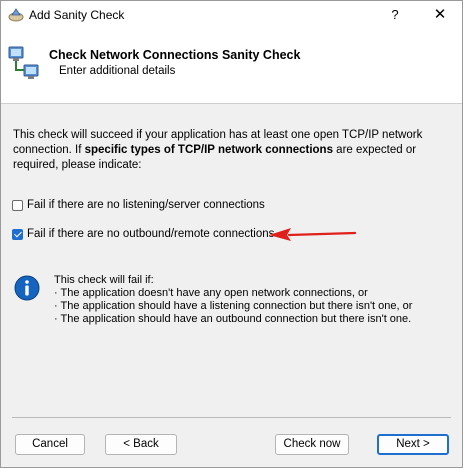 Image resolution: width=463 pixels, height=468 pixels. Describe the element at coordinates (117, 71) in the screenshot. I see `page-subtitle: Enter additional details` at that location.